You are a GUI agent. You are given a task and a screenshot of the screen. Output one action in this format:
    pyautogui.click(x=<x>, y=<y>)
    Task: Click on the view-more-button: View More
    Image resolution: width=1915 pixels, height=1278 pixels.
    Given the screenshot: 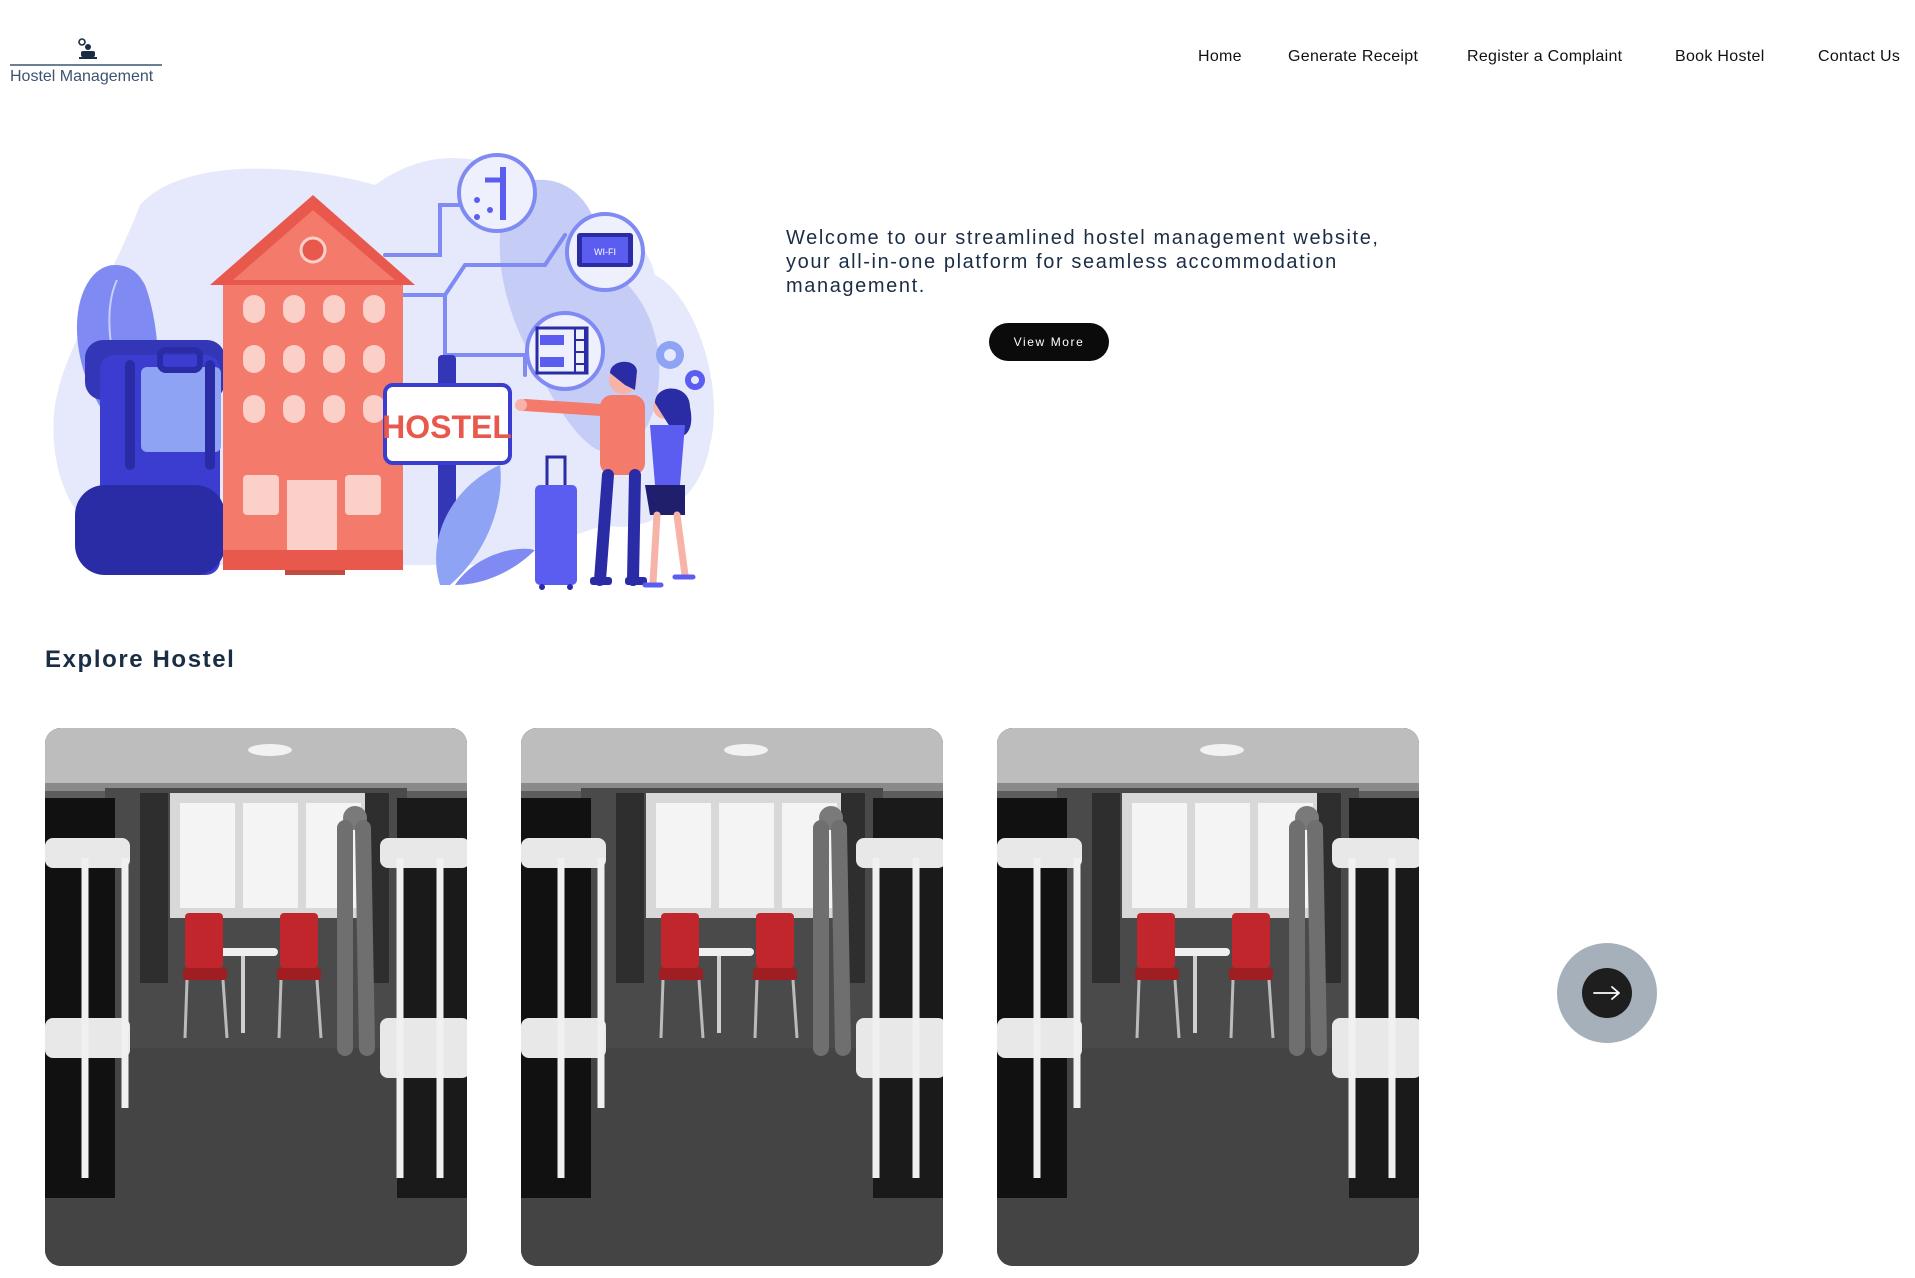 What is the action you would take?
    pyautogui.click(x=1049, y=342)
    